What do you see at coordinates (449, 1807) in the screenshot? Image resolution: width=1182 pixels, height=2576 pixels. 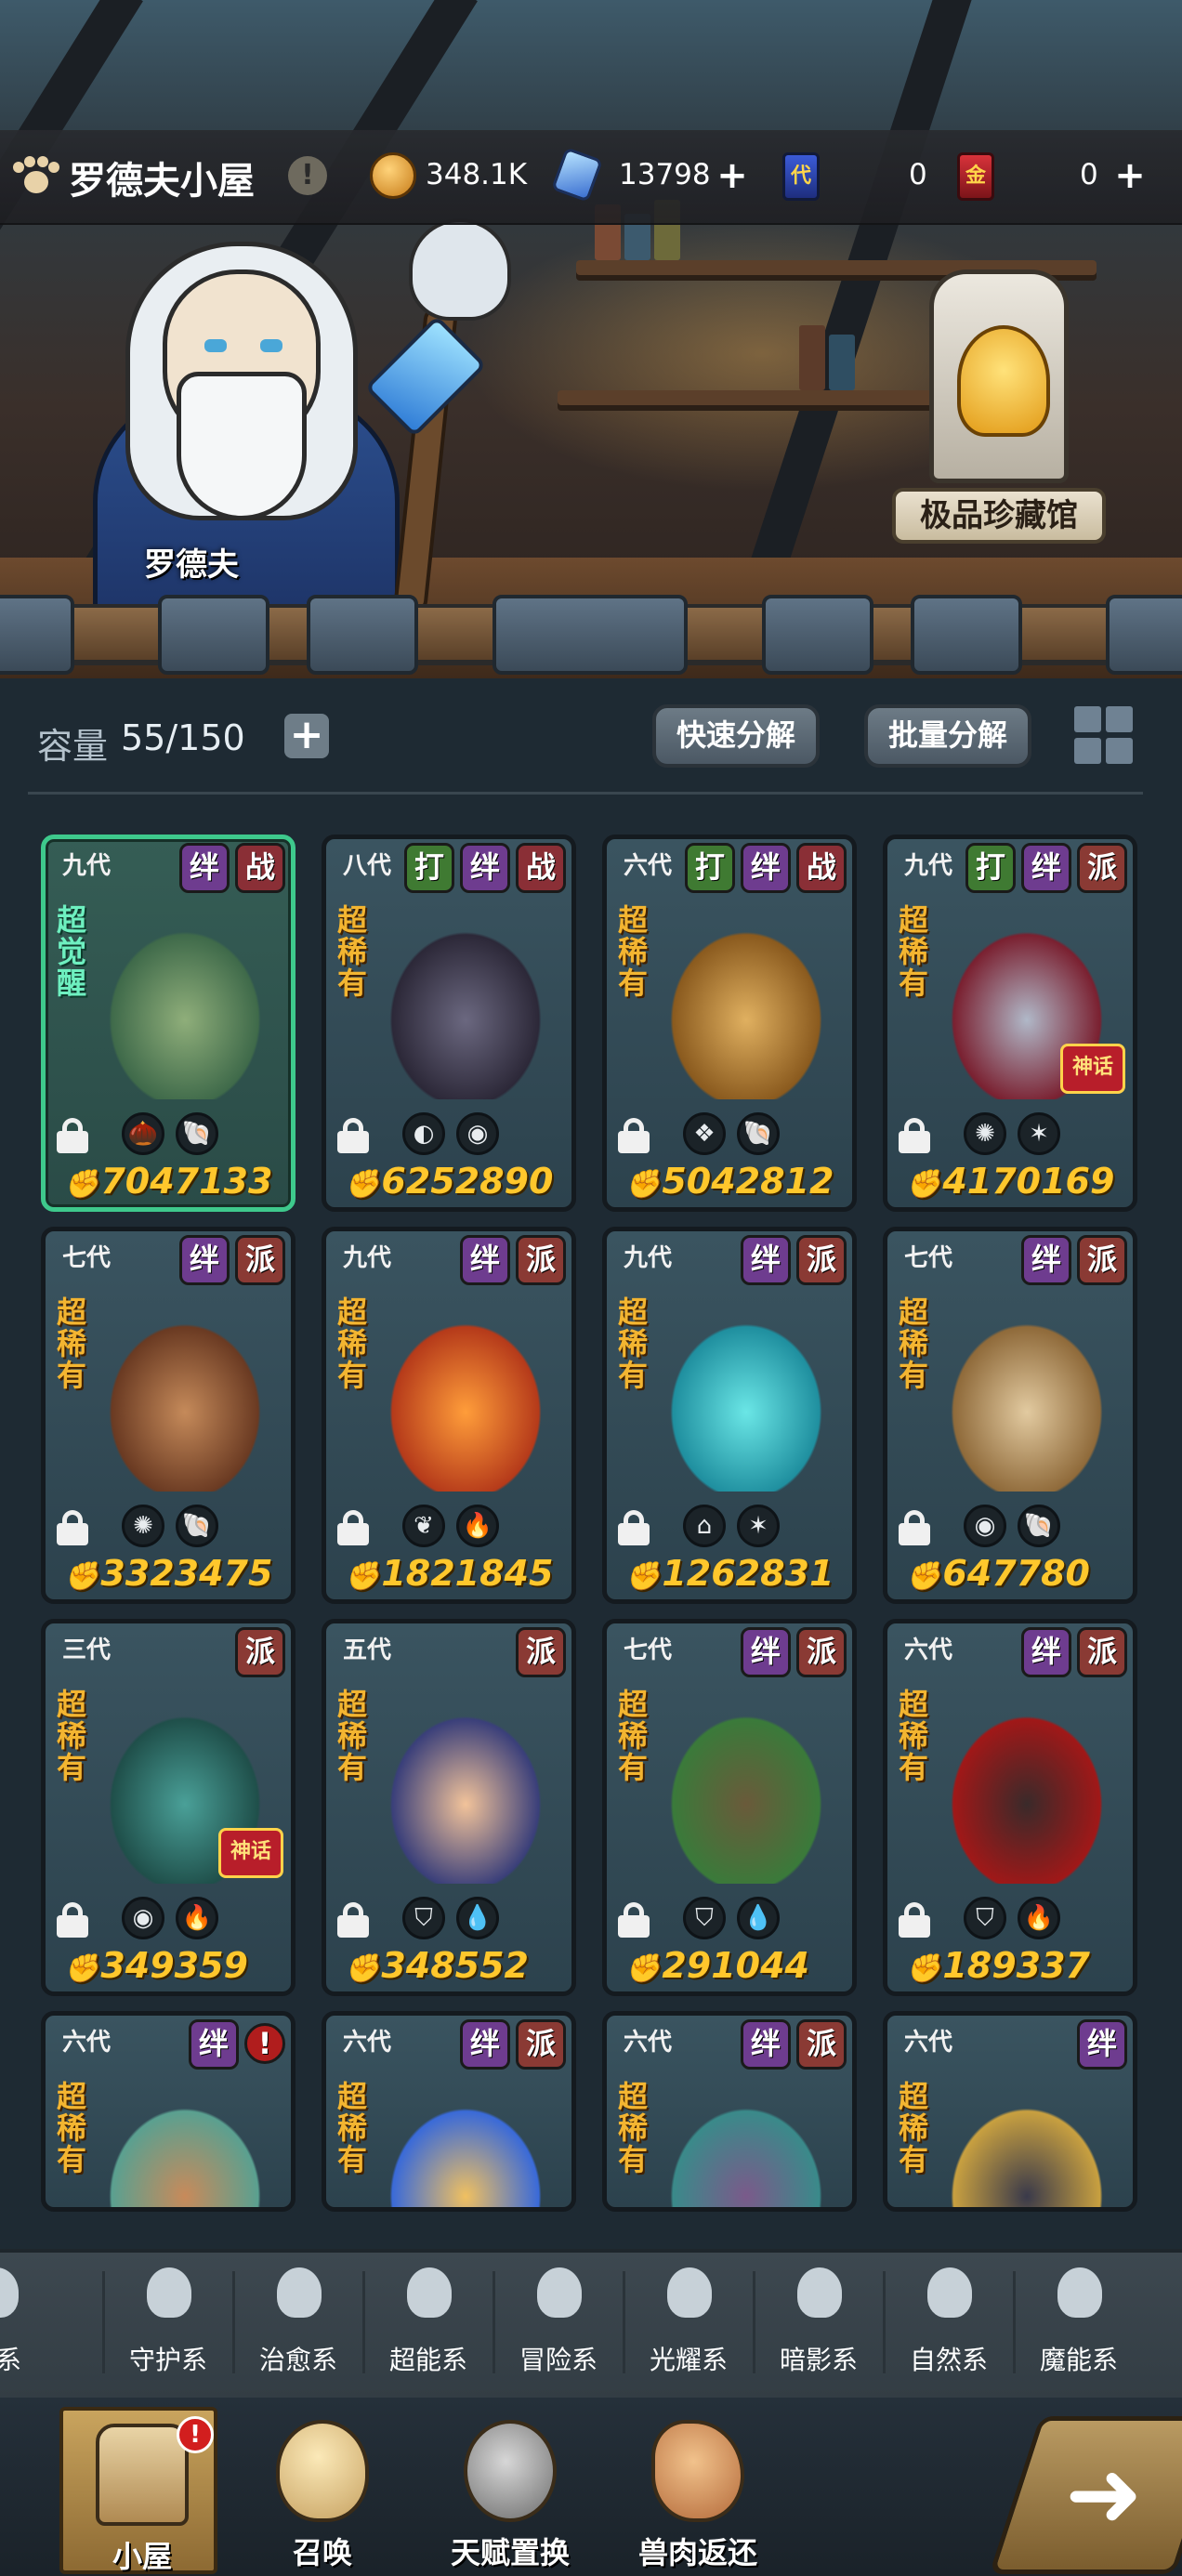 I see `pet-card: 五代 派超稀有 ⛉ 💧 ✊348552` at bounding box center [449, 1807].